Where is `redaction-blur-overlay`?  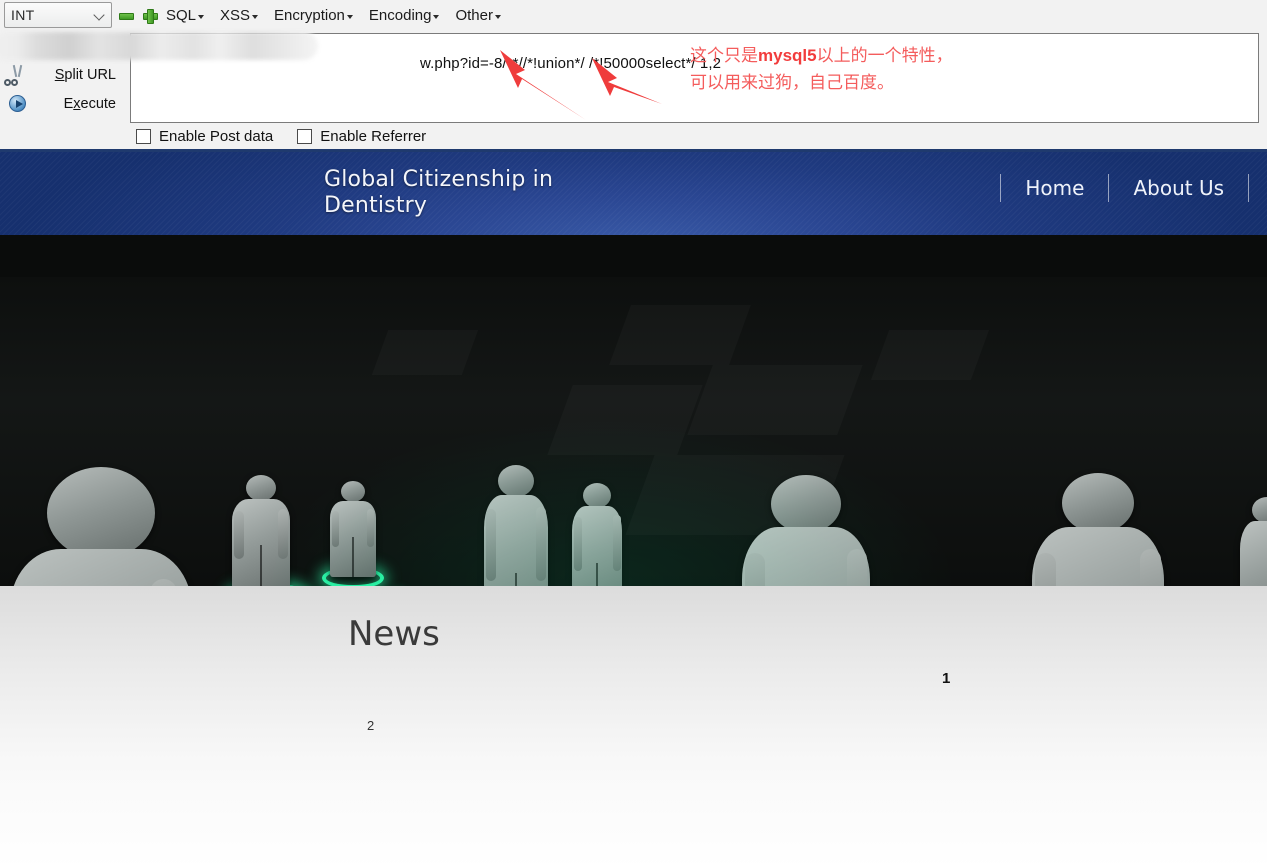
redaction-blur-overlay is located at coordinates (159, 46).